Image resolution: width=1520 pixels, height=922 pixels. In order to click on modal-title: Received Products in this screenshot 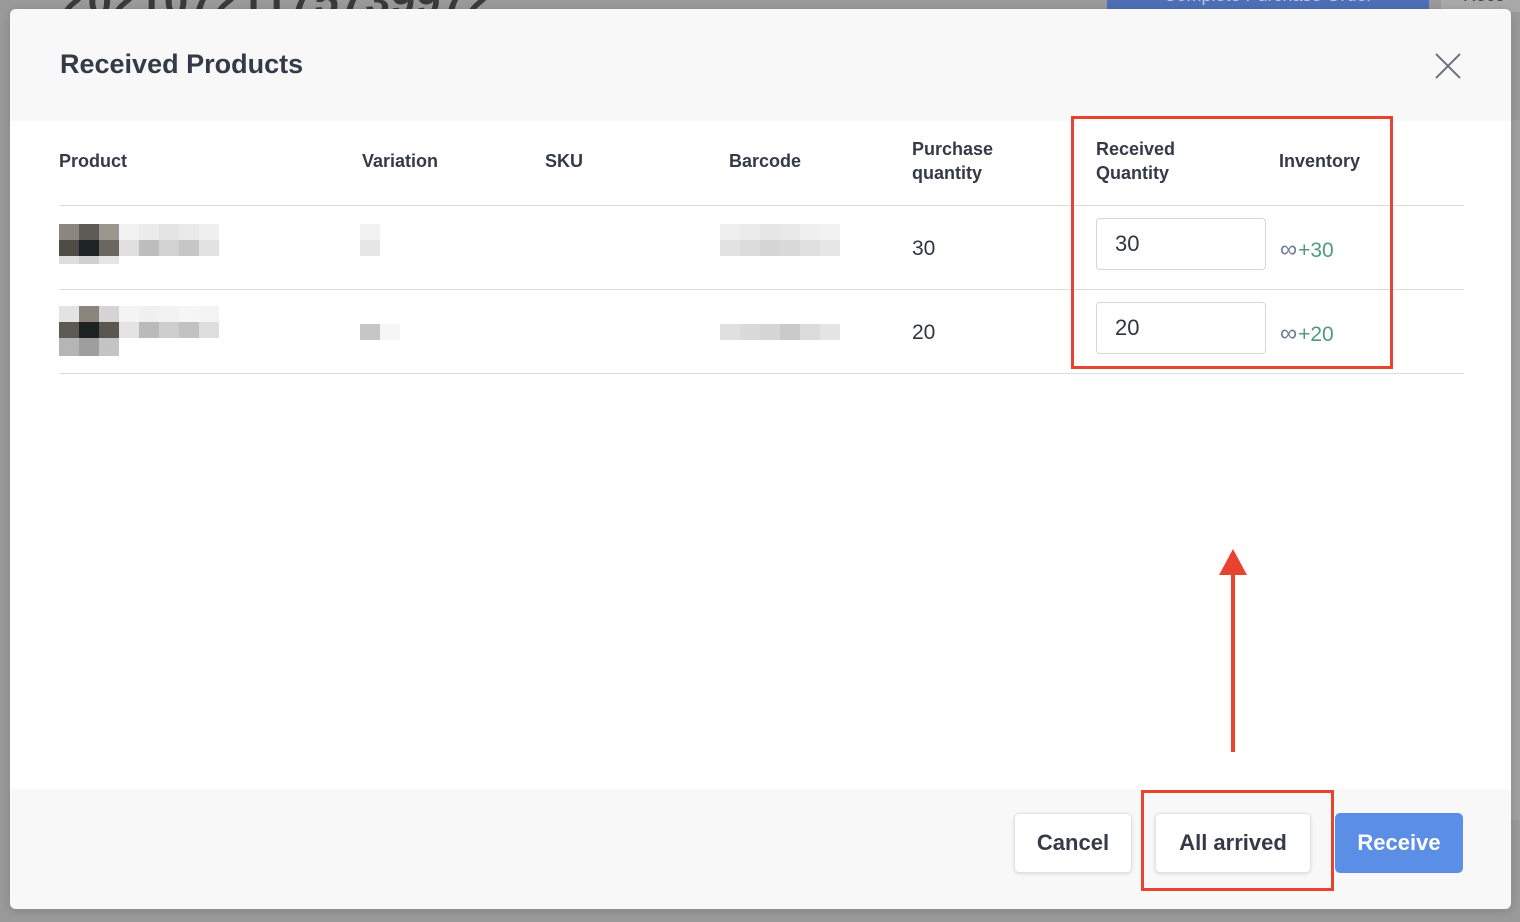, I will do `click(182, 64)`.